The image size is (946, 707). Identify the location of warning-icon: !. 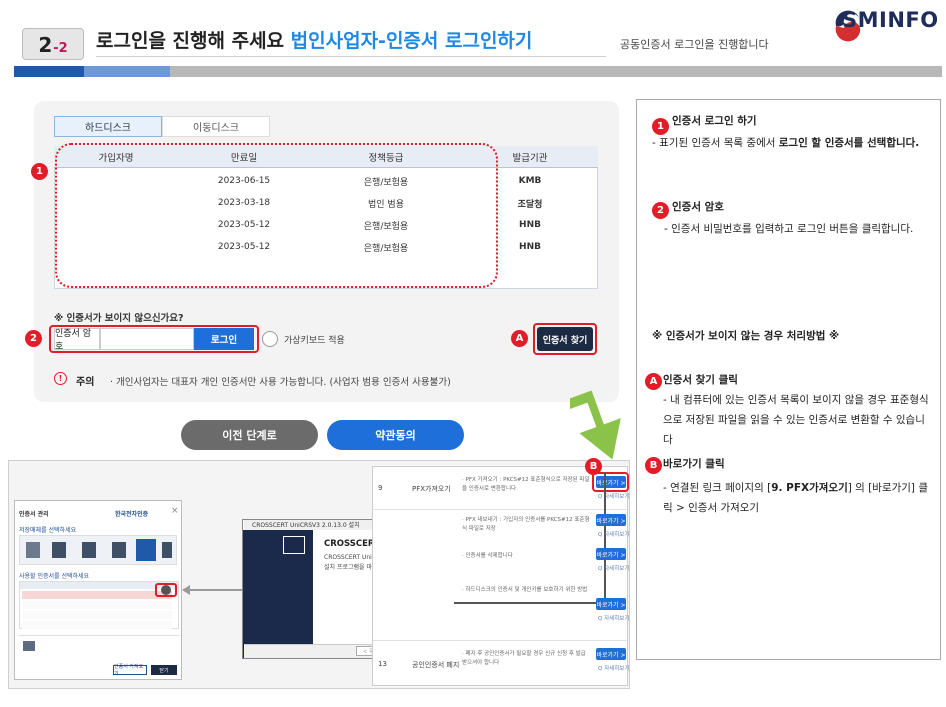
(60, 378).